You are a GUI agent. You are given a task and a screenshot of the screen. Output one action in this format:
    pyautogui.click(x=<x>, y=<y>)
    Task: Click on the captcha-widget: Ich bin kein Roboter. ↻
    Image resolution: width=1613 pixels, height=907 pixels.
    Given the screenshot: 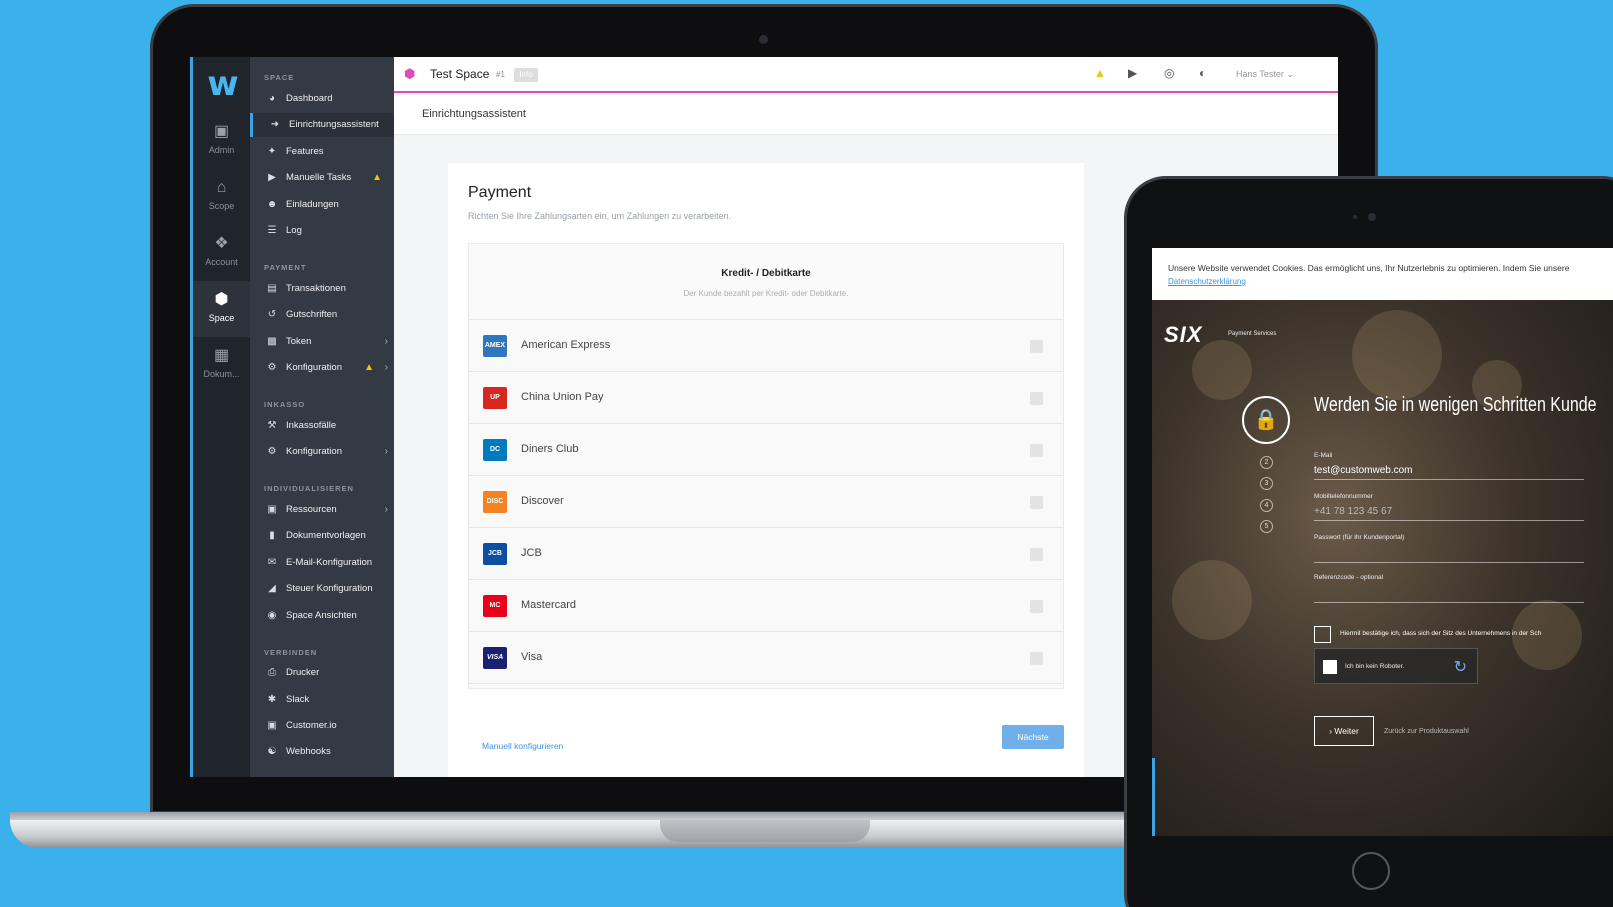 What is the action you would take?
    pyautogui.click(x=1396, y=666)
    